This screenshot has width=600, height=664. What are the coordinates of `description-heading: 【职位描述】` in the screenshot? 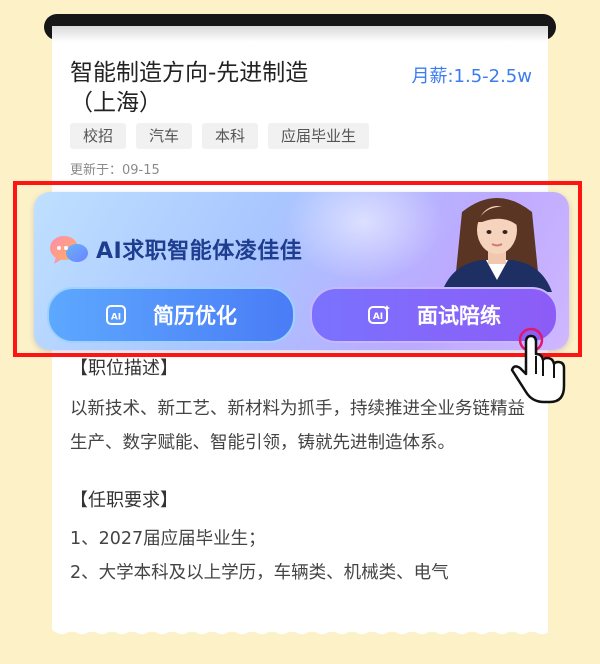 It's located at (124, 368).